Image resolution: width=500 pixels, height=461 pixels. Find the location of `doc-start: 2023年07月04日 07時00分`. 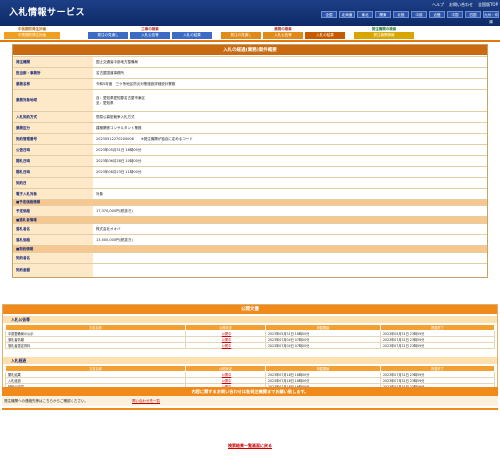

doc-start: 2023年07月04日 07時00分 is located at coordinates (323, 345).